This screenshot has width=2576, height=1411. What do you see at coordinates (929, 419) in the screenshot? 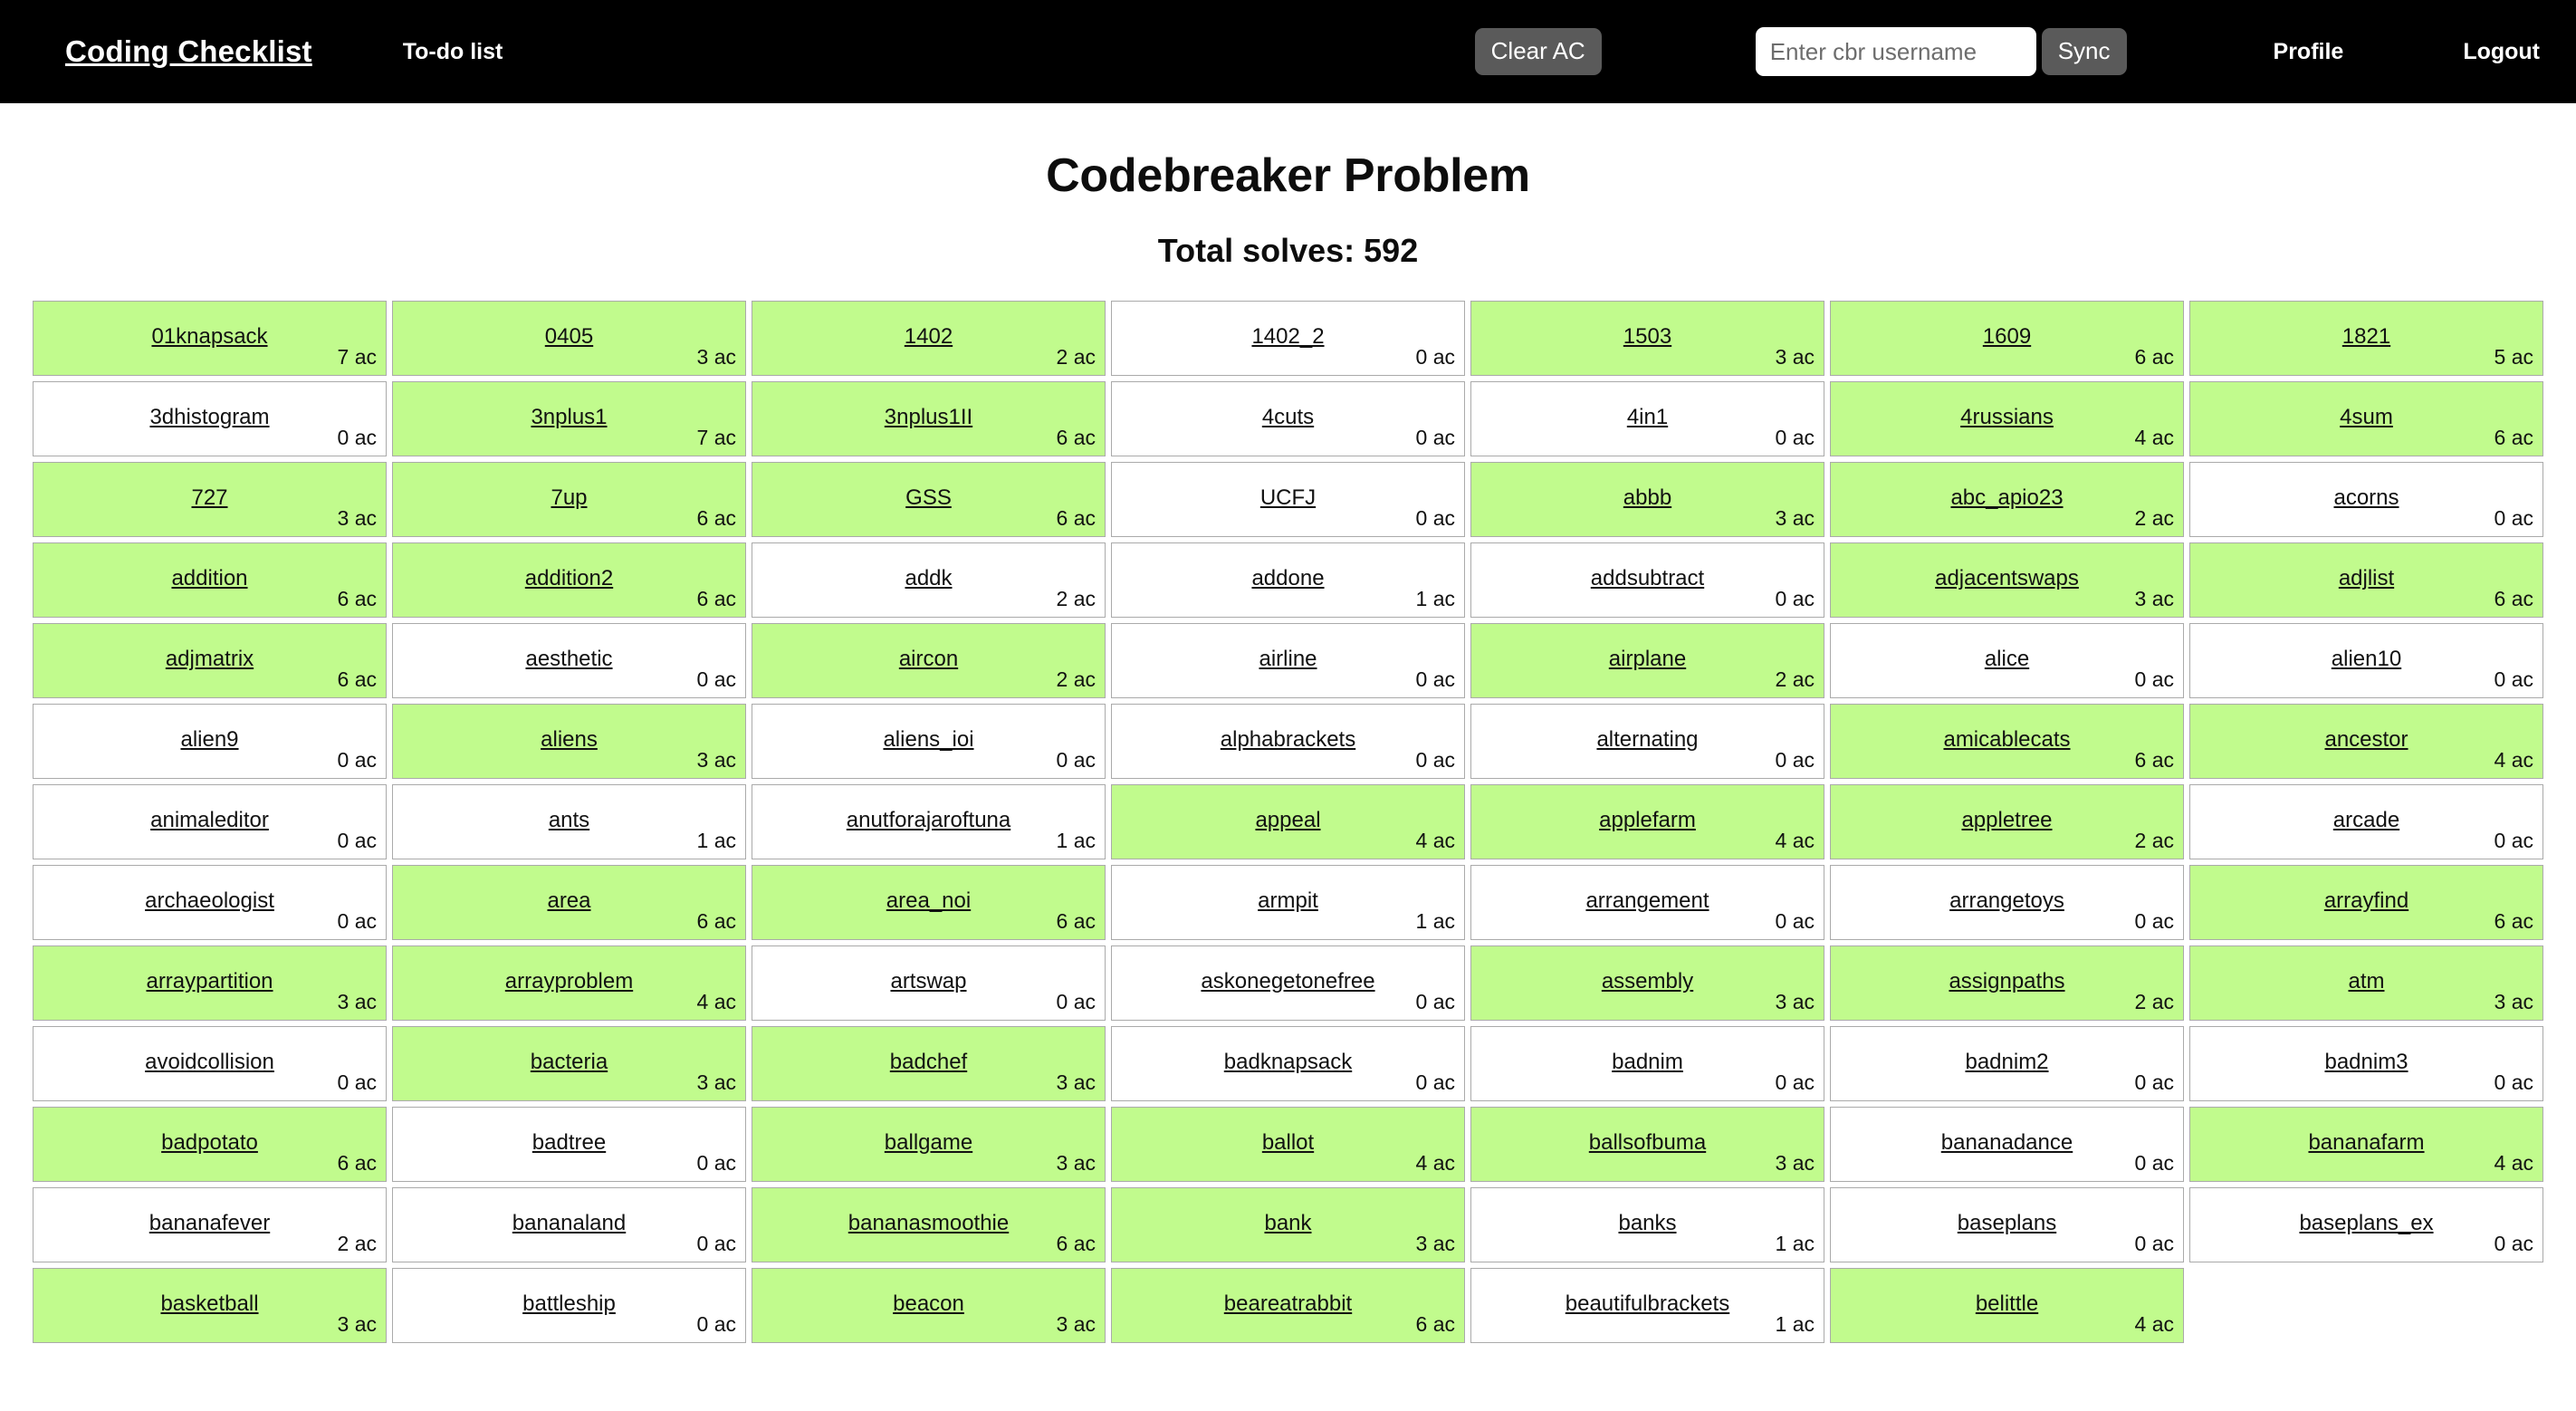
I see `problem-cell: 3nplus1II 6 ac` at bounding box center [929, 419].